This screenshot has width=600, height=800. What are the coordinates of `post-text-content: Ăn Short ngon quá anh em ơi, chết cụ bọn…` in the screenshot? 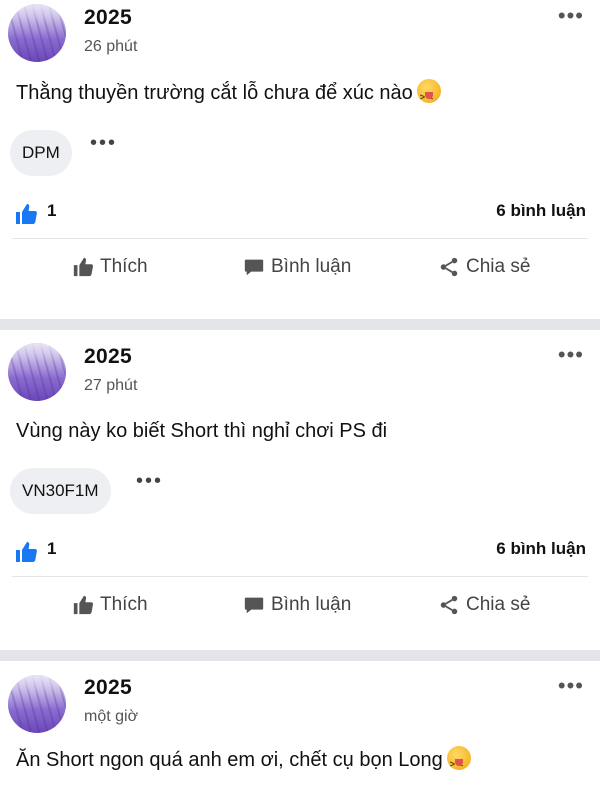 It's located at (229, 760).